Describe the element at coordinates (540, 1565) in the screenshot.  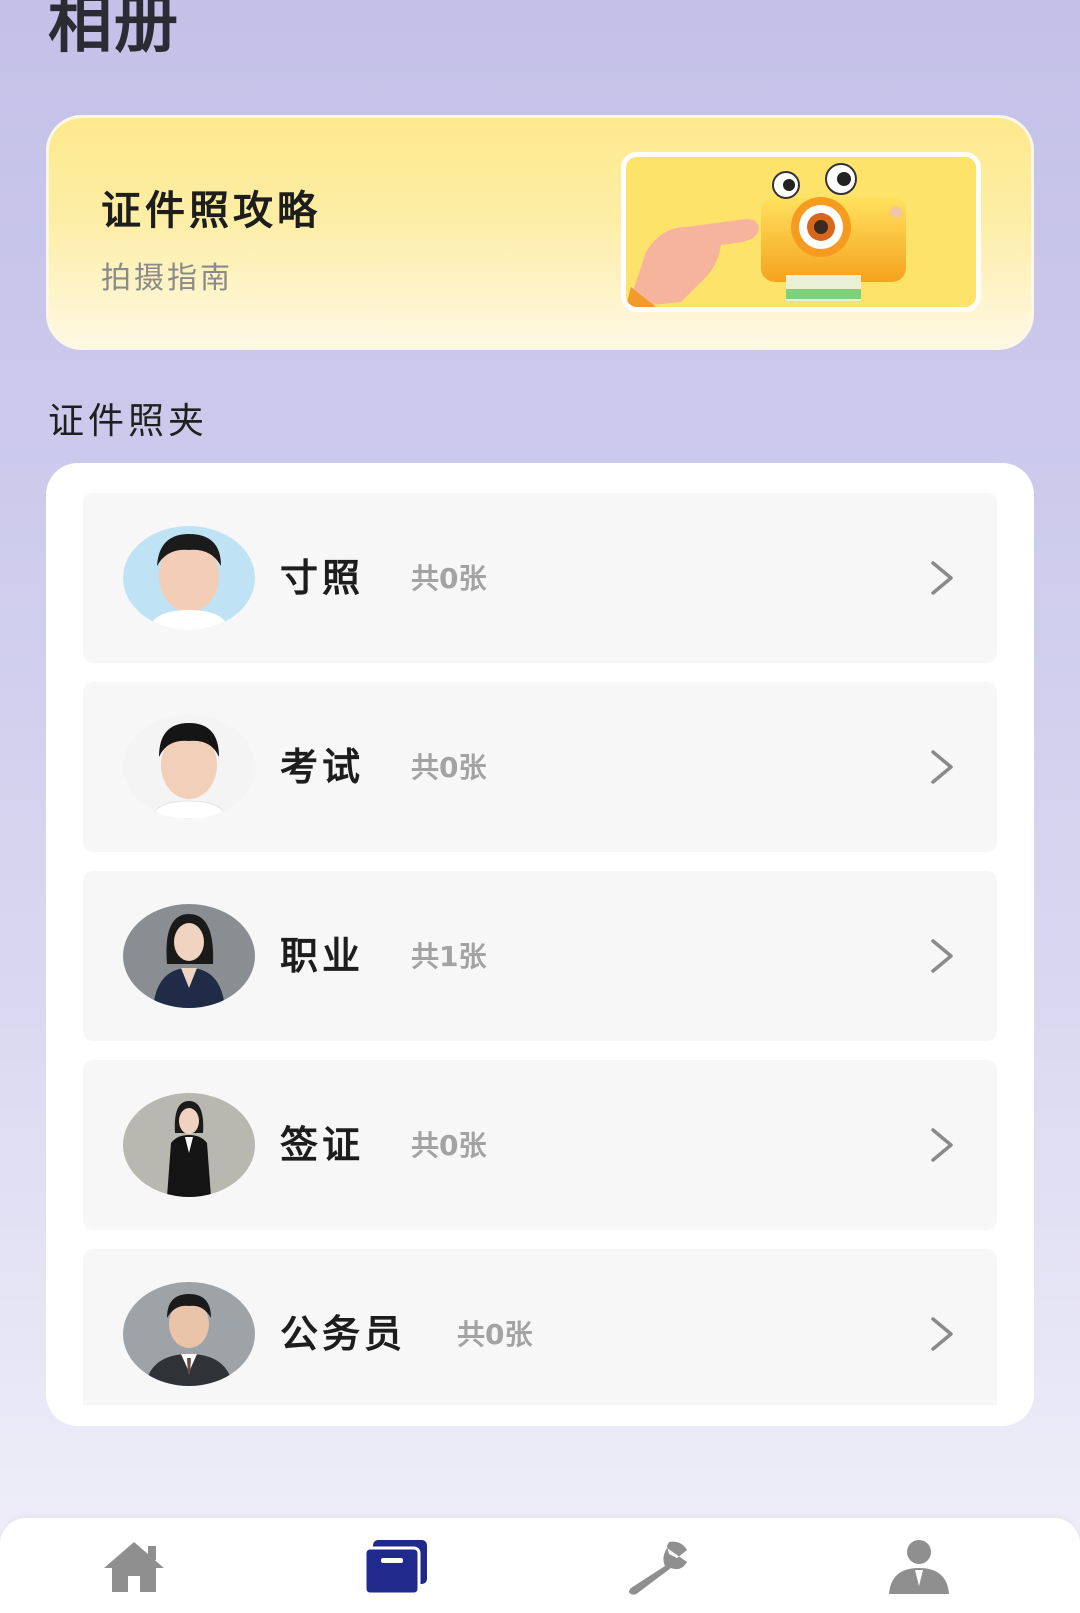
I see `bottom-tab-bar` at that location.